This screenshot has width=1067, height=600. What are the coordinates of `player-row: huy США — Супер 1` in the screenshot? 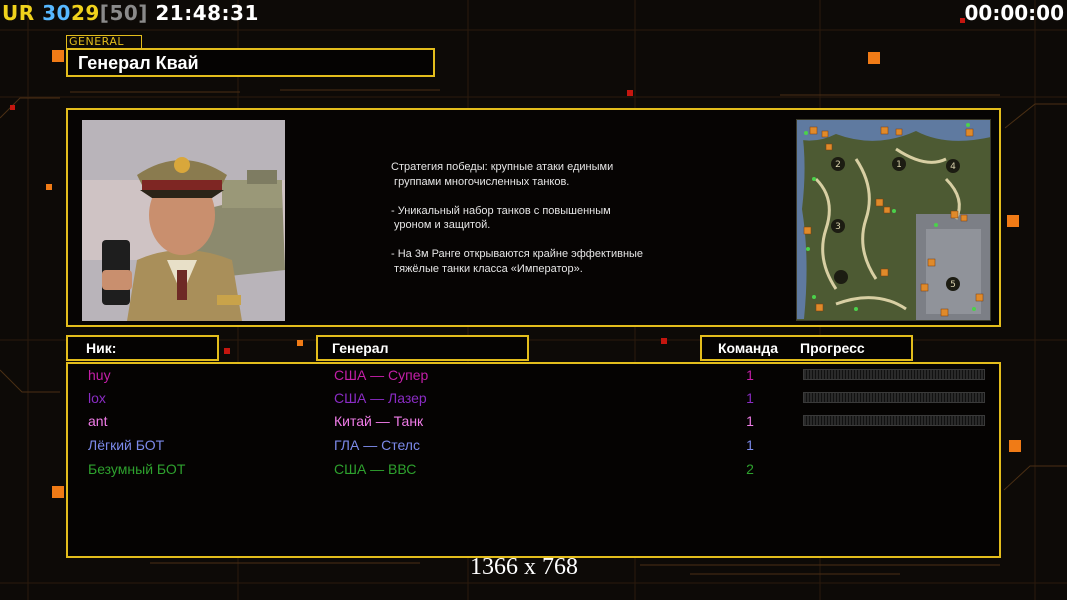 It's located at (533, 375).